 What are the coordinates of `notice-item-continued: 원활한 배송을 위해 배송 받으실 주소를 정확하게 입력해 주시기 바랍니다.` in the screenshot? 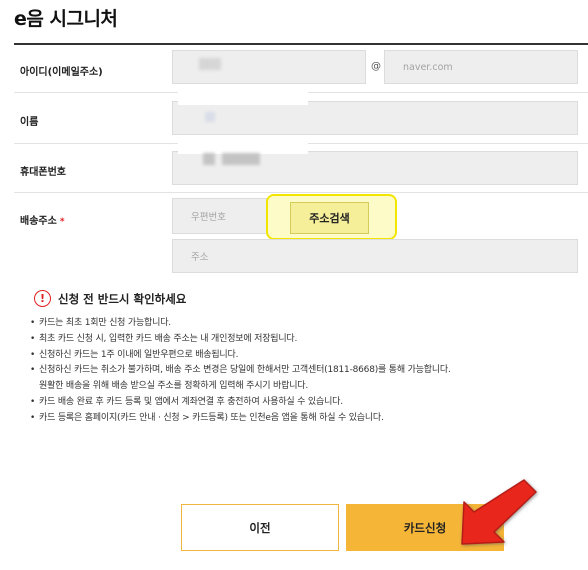 It's located at (174, 386).